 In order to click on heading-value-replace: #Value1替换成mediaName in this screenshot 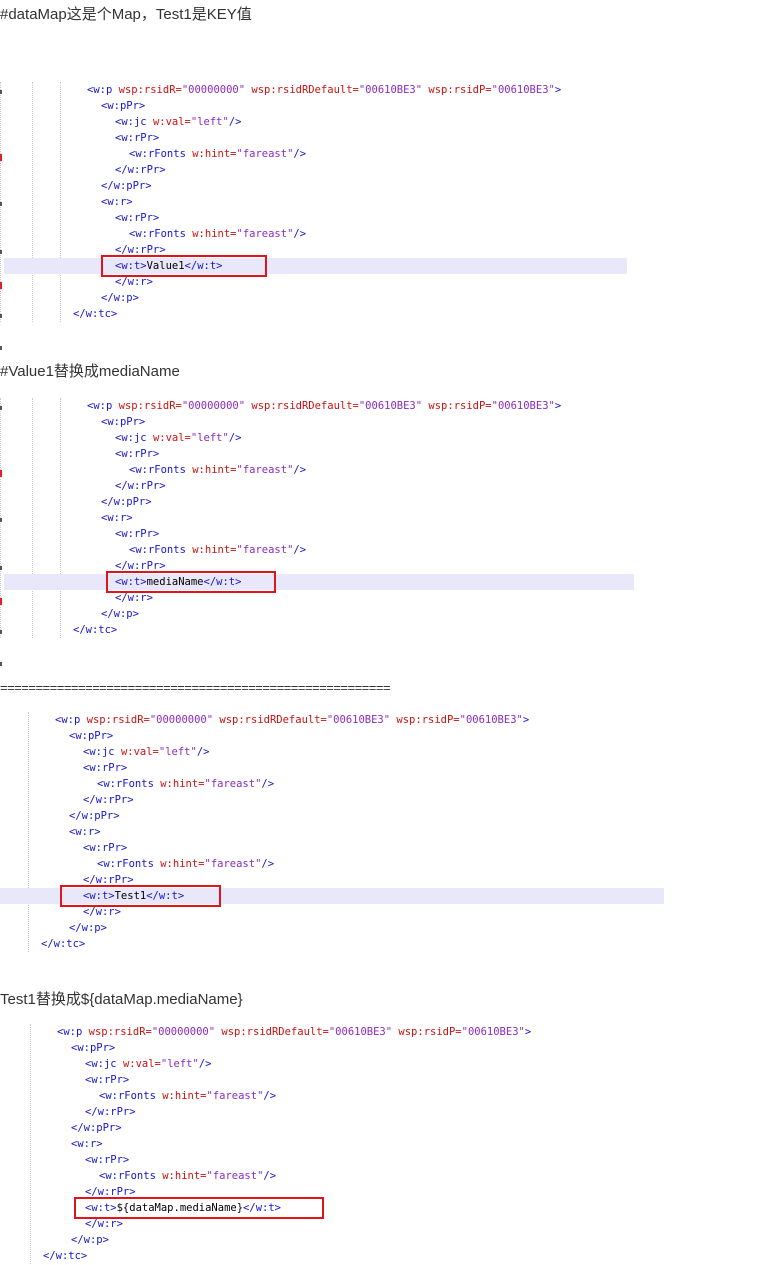, I will do `click(90, 371)`.